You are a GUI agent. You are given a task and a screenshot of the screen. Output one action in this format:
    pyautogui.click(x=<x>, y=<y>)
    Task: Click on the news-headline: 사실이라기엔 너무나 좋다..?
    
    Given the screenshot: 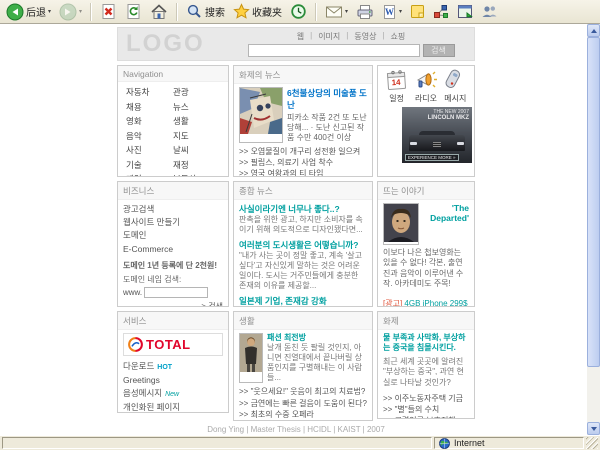 What is the action you would take?
    pyautogui.click(x=303, y=209)
    